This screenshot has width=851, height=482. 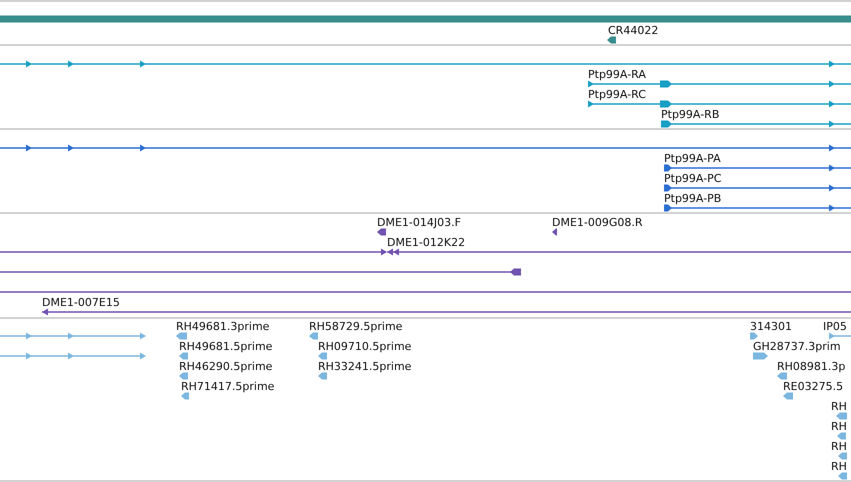 I want to click on feature-label: Ptp99A-PA, so click(x=692, y=158).